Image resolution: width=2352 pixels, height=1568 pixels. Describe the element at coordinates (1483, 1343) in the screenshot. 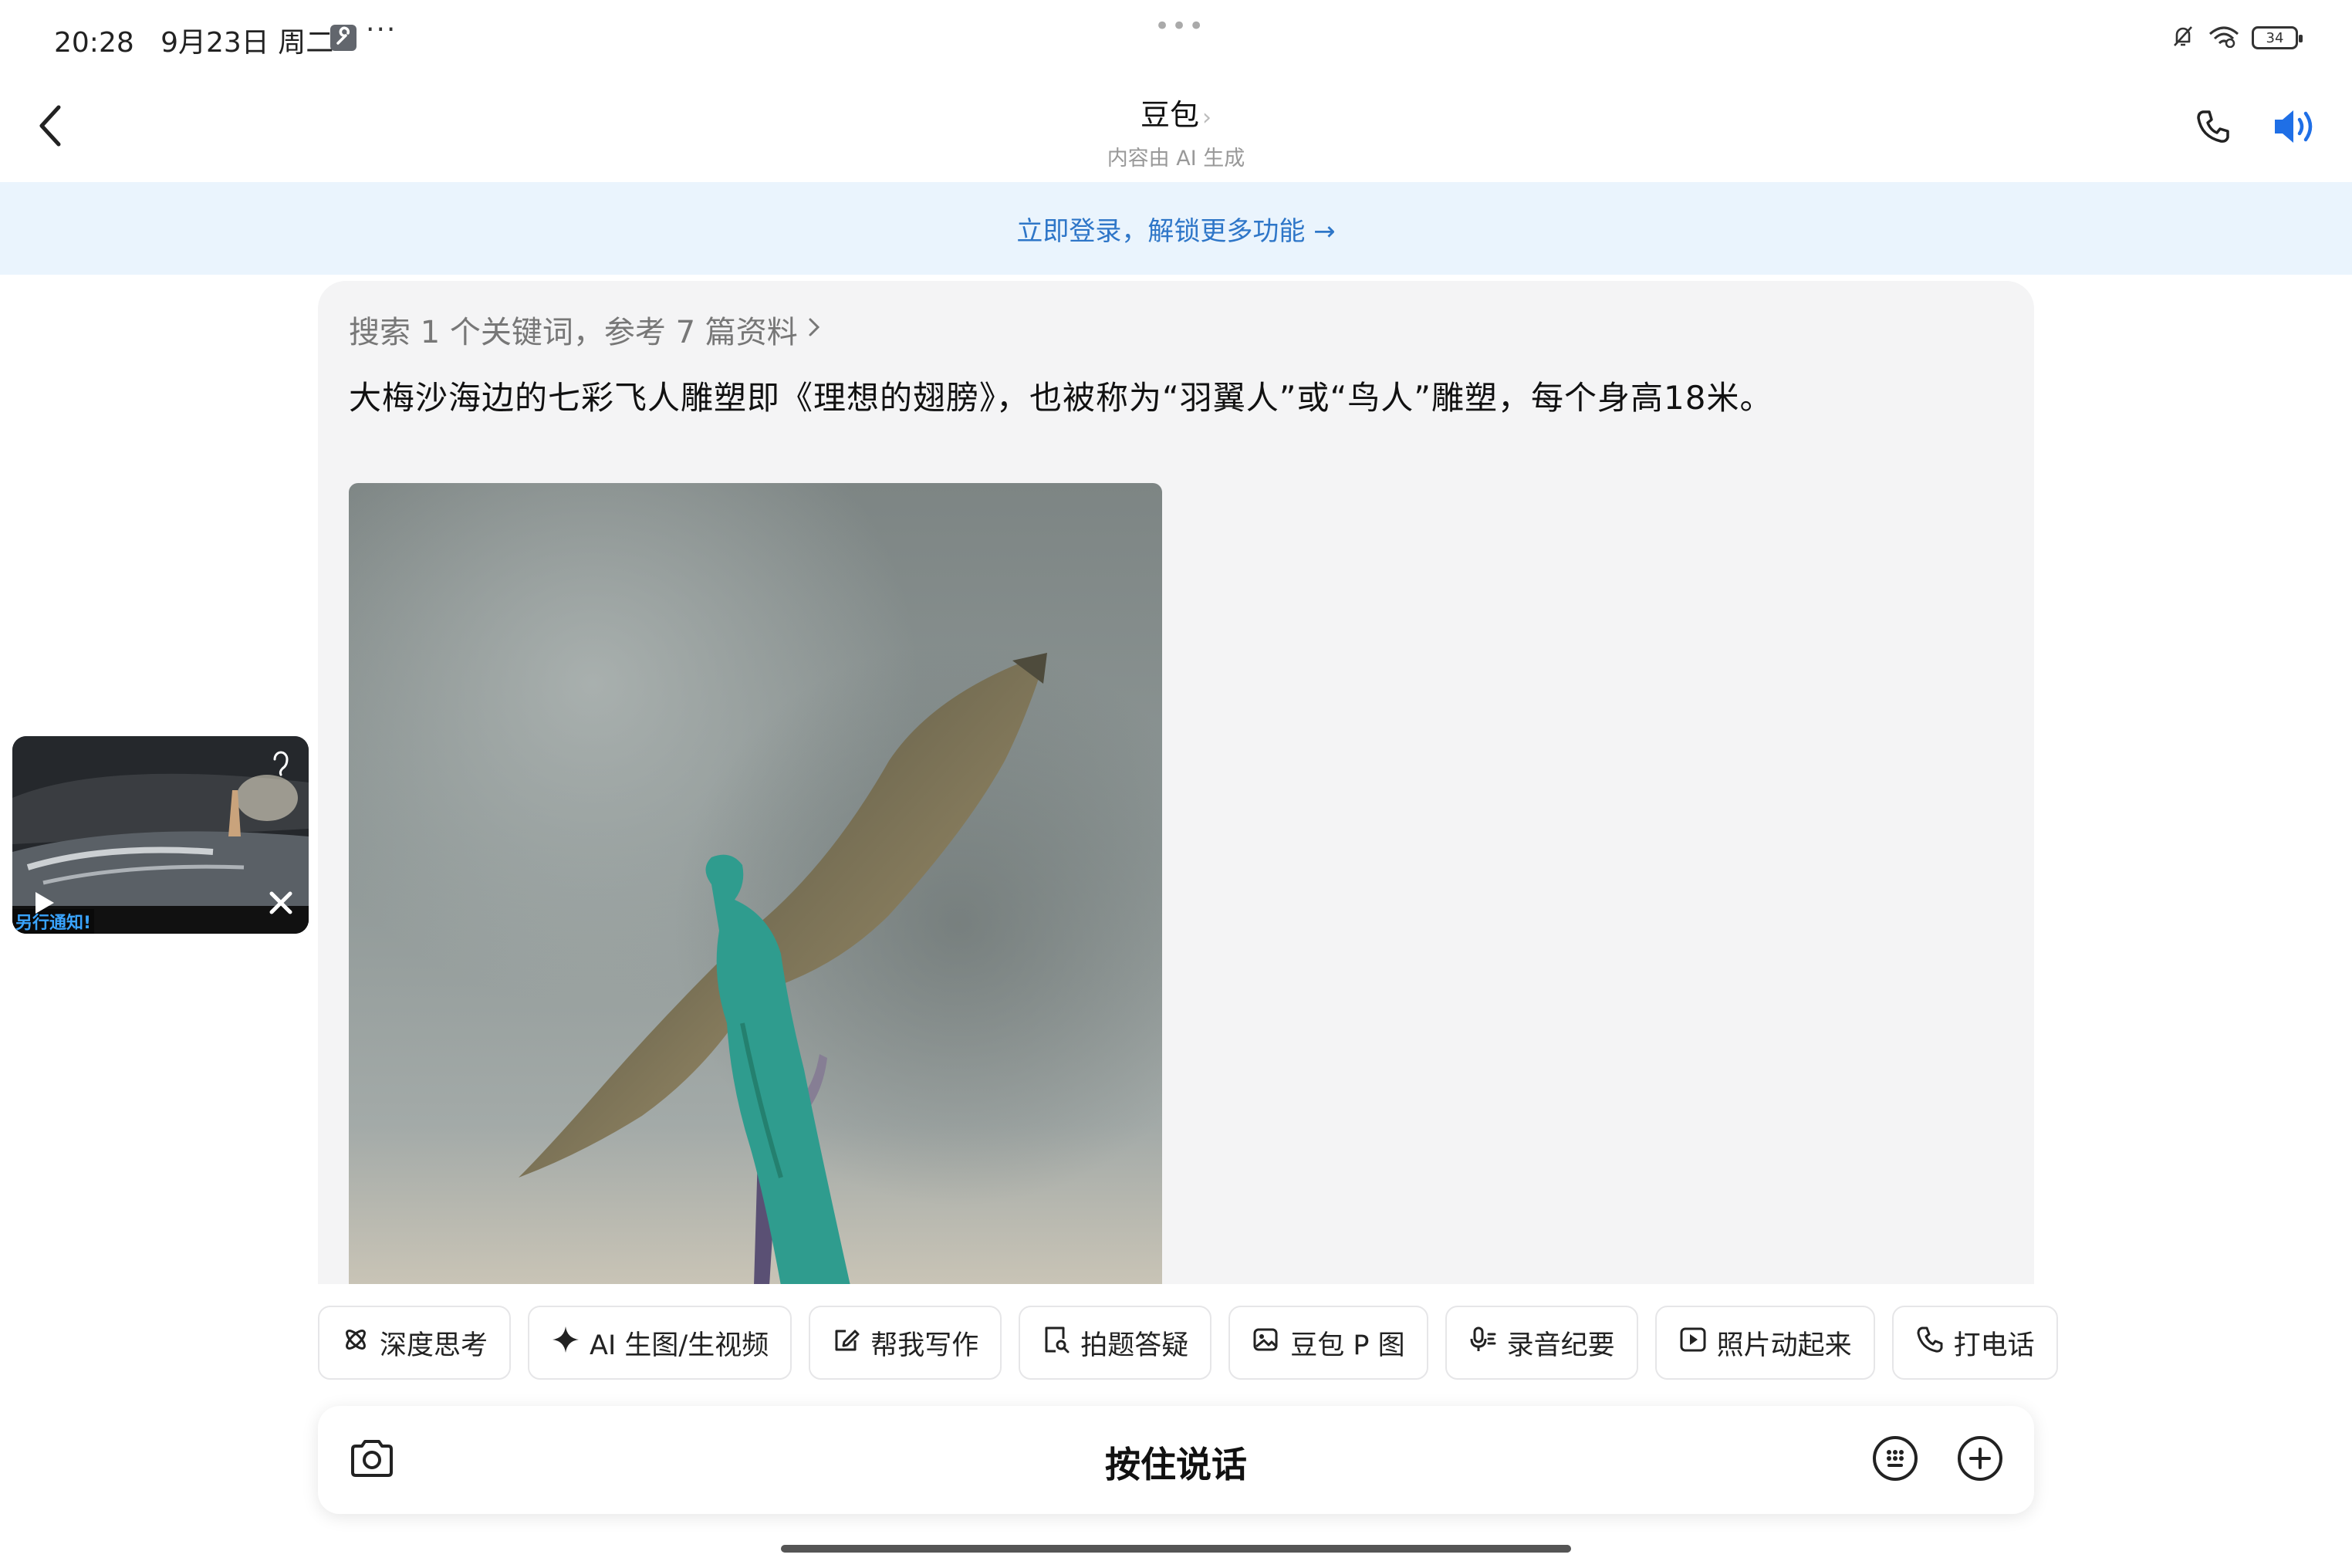

I see `mic-icon` at that location.